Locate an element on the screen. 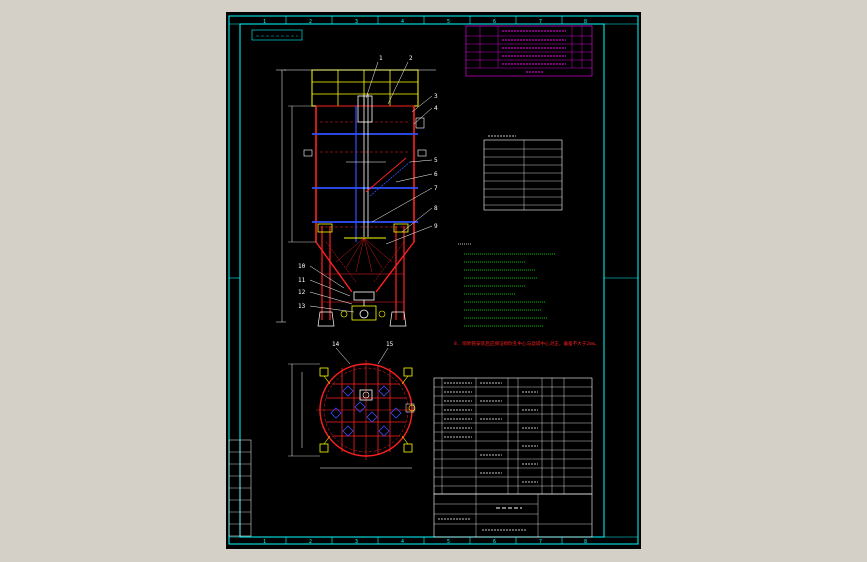 This screenshot has width=867, height=562. bottom-mark: 7 is located at coordinates (540, 542).